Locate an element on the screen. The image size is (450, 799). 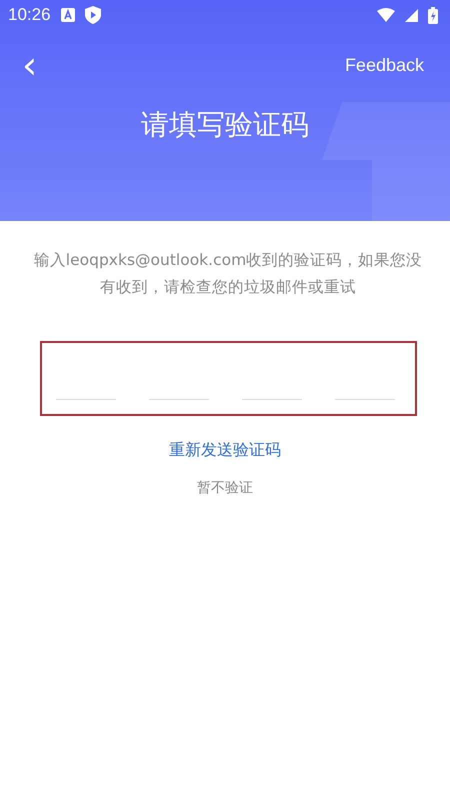
signal-icon is located at coordinates (411, 15).